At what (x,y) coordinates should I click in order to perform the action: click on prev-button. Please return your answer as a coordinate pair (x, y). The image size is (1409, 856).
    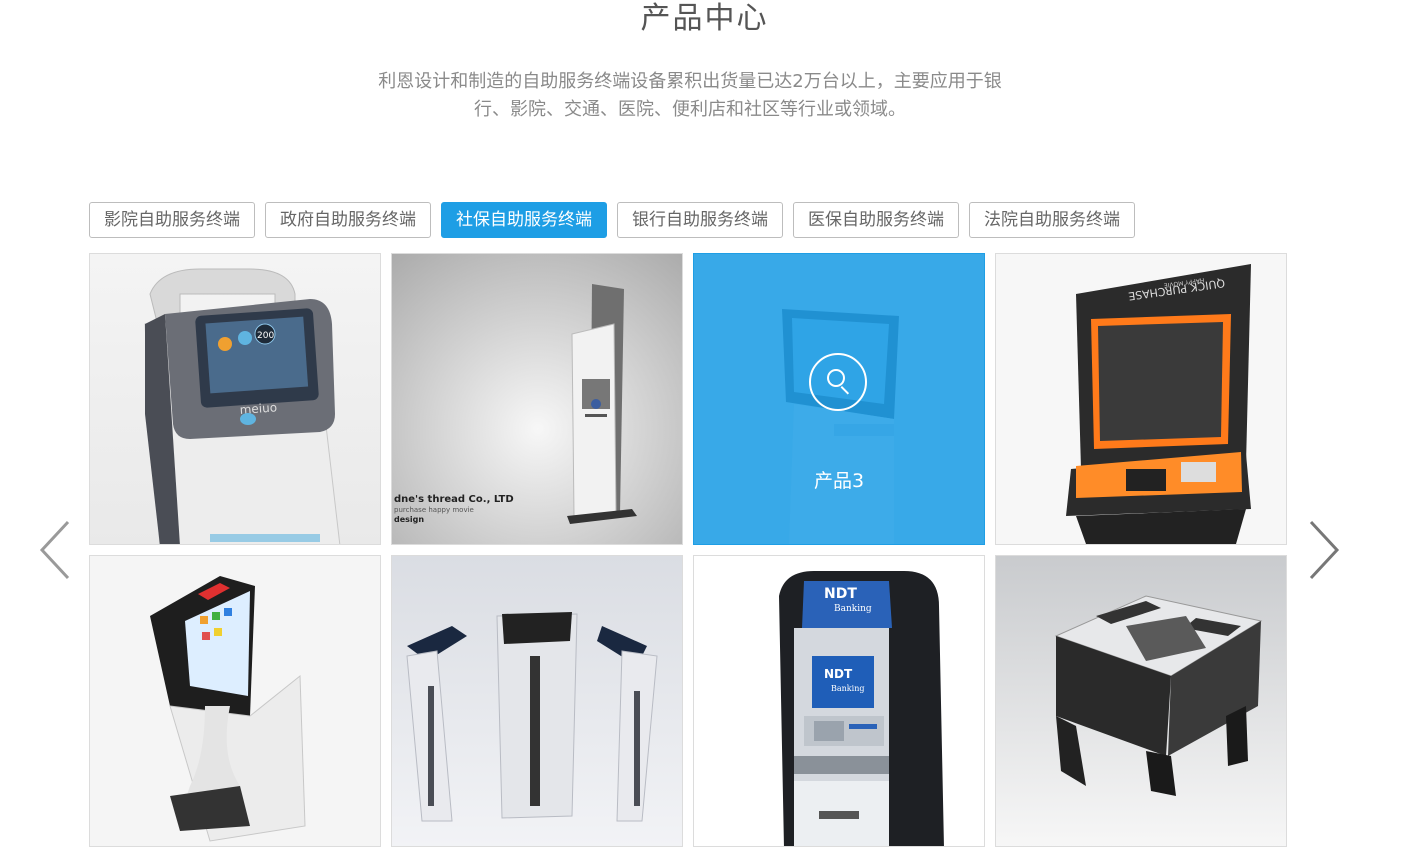
    Looking at the image, I should click on (55, 550).